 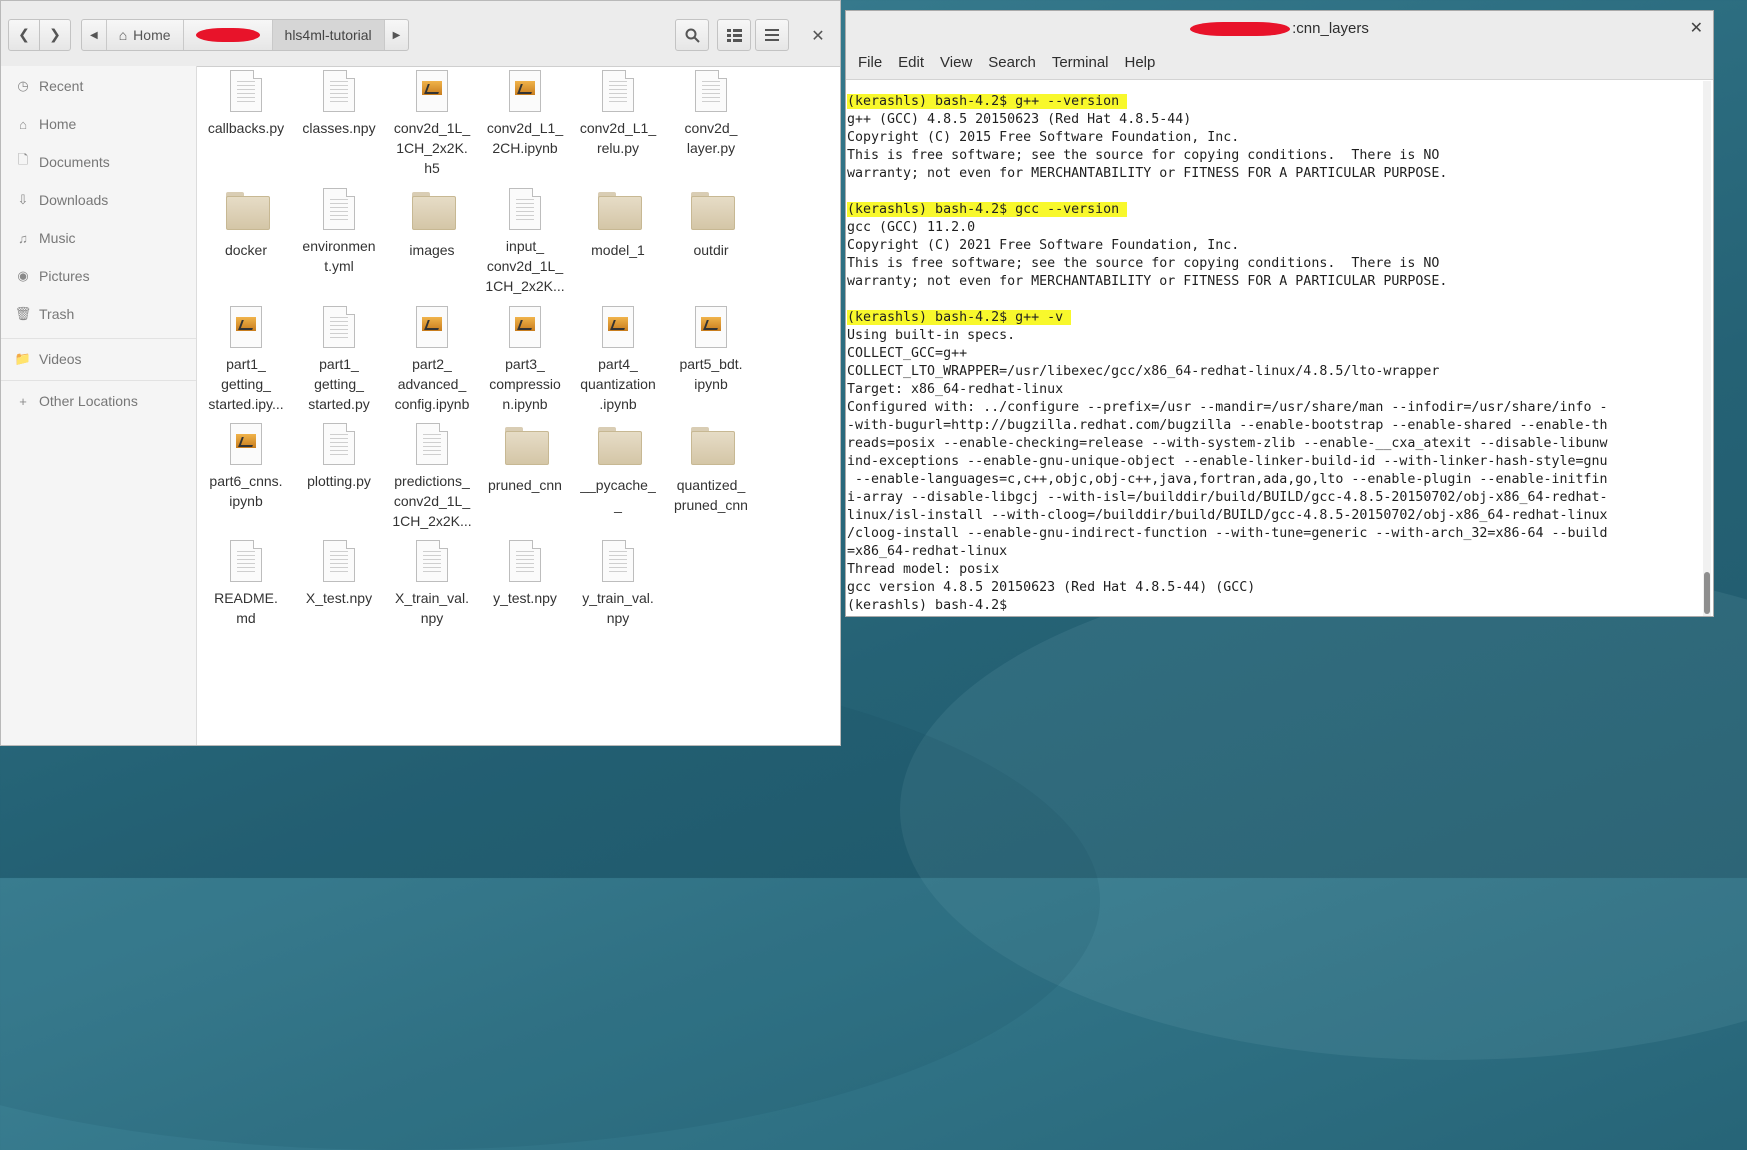 I want to click on terminal-line: (kerashls) bash-4.2$ g++ -v, so click(x=1274, y=318).